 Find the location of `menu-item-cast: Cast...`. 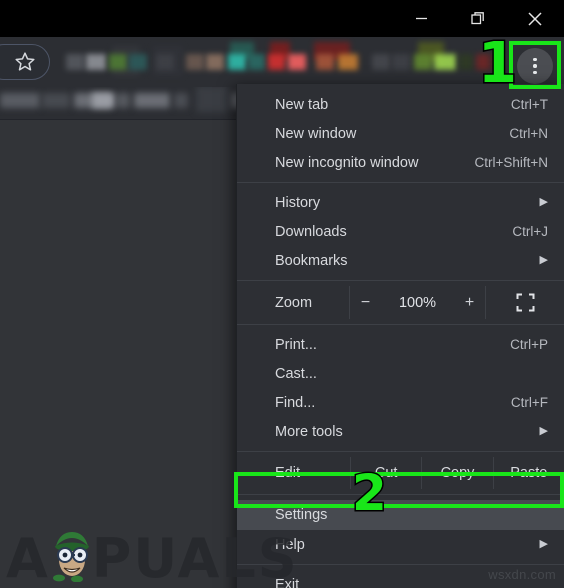

menu-item-cast: Cast... is located at coordinates (400, 373).